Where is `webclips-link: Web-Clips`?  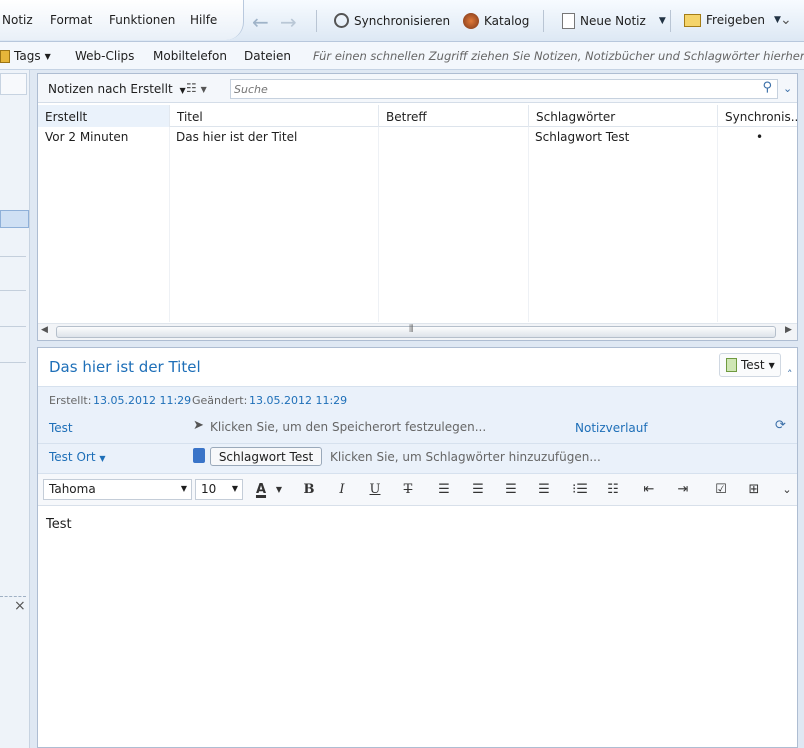
webclips-link: Web-Clips is located at coordinates (104, 56).